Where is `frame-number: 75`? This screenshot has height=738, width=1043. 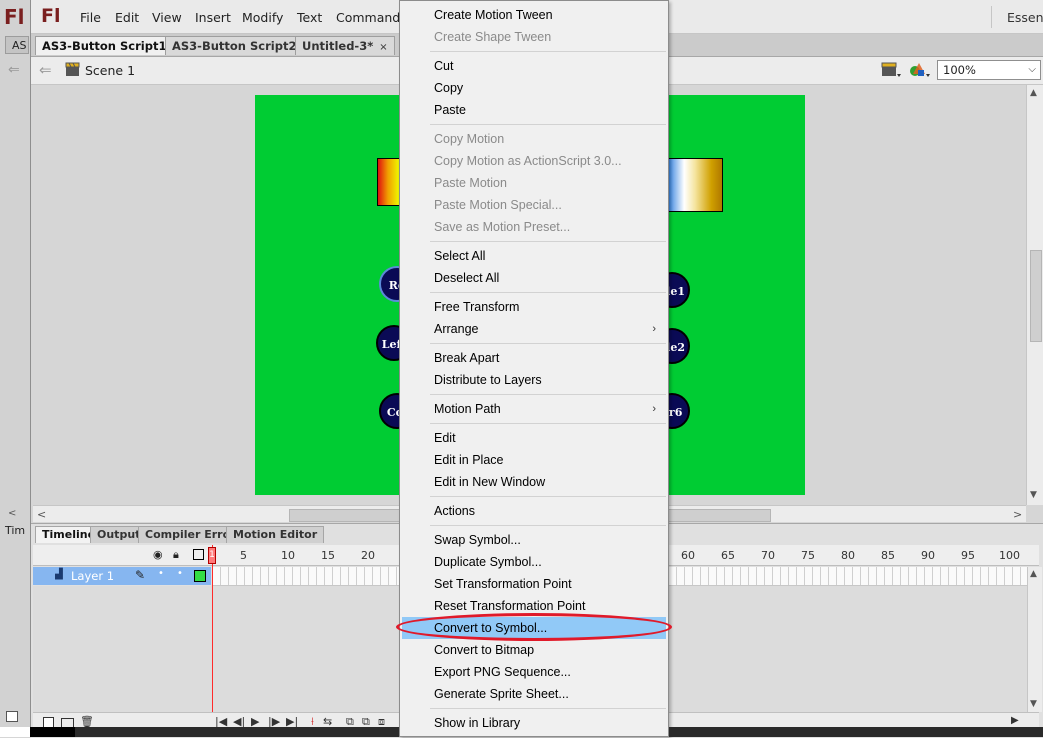
frame-number: 75 is located at coordinates (808, 555).